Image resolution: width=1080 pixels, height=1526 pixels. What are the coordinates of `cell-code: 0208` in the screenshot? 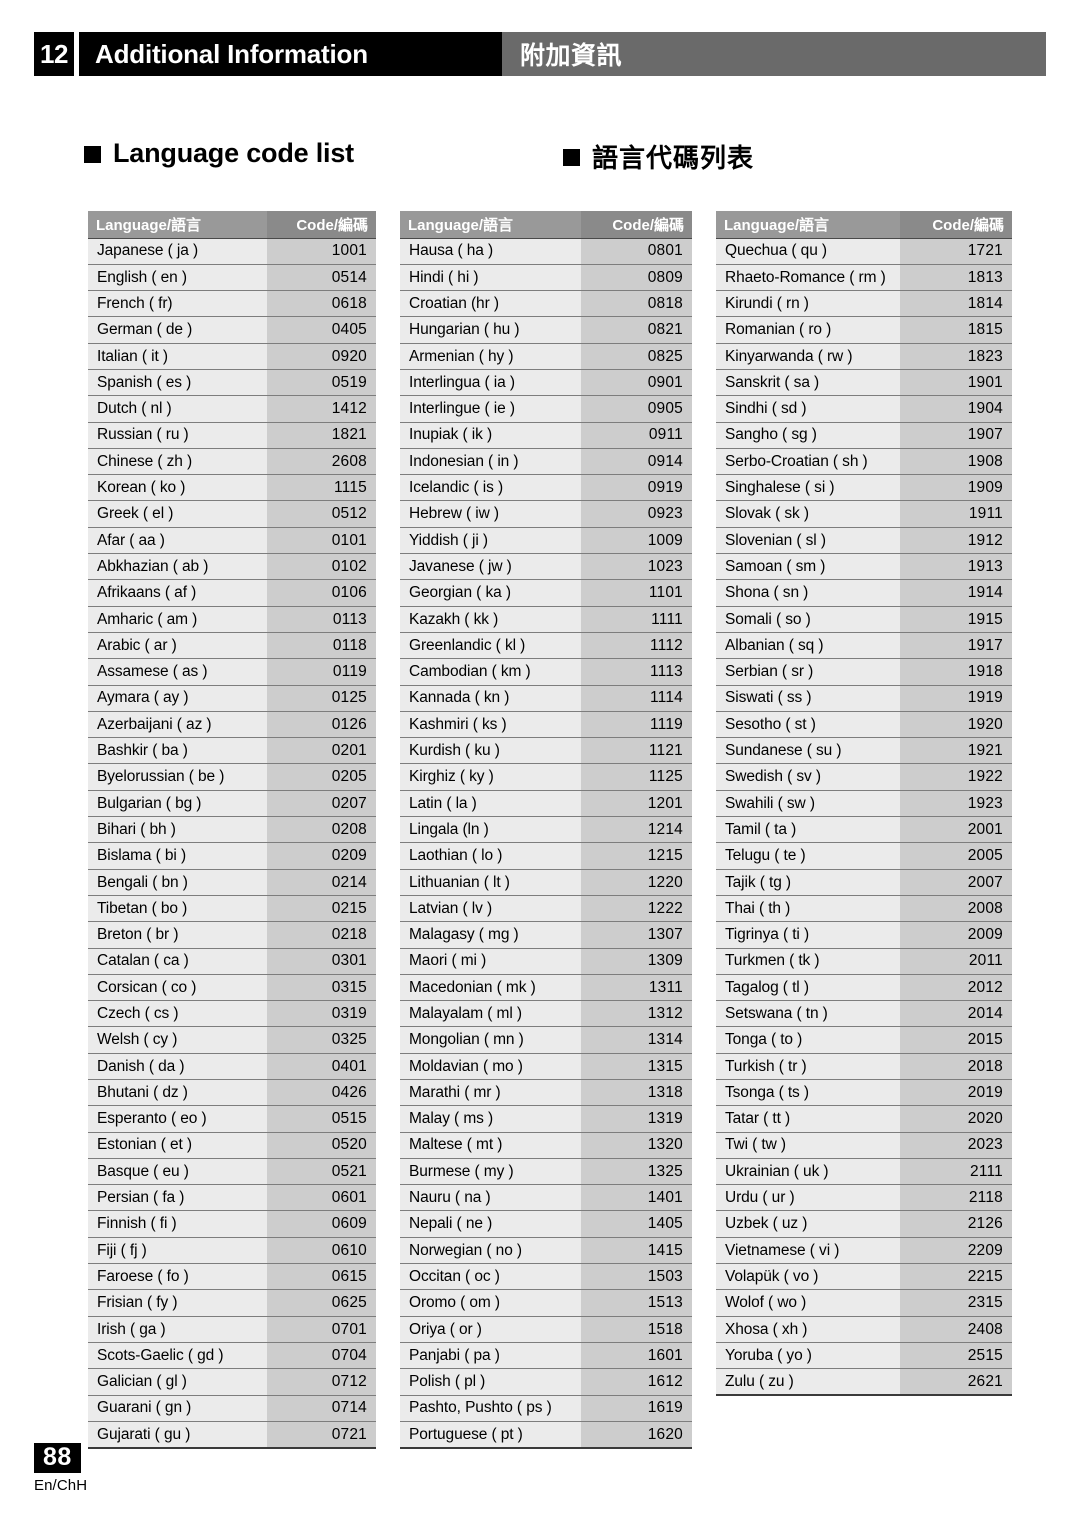 It's located at (321, 829).